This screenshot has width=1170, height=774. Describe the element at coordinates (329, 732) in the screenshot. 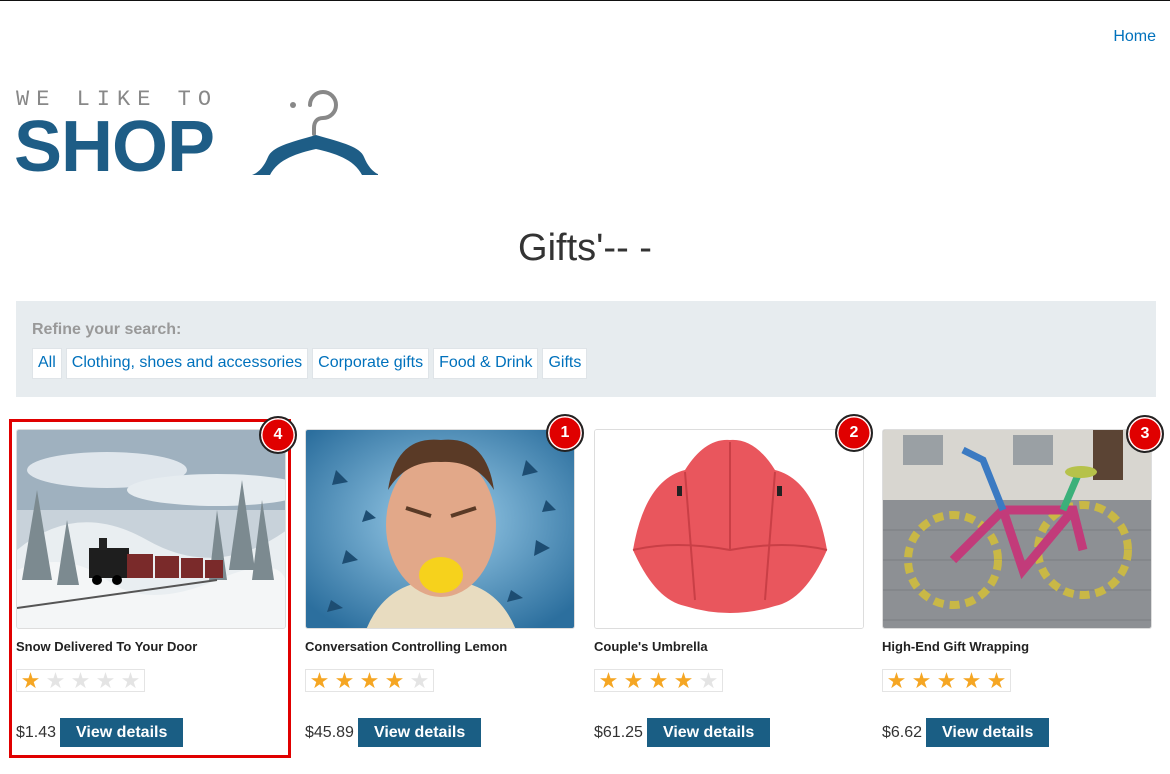

I see `product-price: $45.89` at that location.